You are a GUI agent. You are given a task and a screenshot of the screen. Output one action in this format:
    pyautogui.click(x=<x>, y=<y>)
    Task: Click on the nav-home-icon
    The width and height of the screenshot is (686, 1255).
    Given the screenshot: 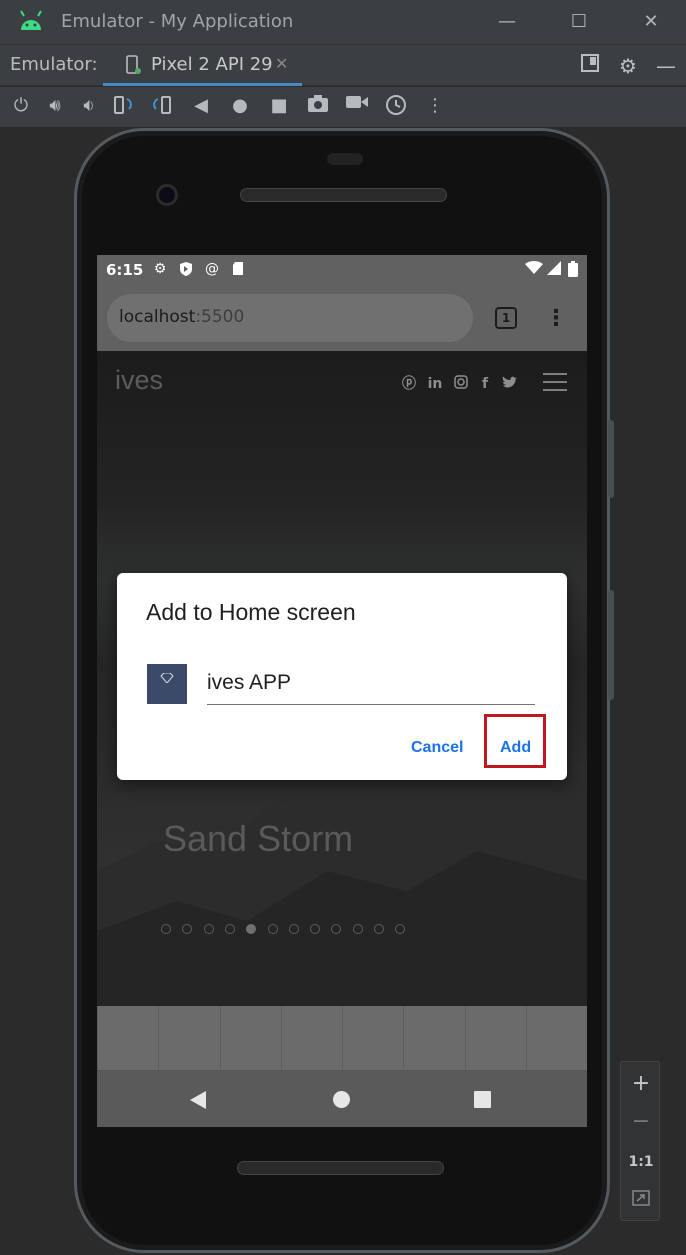 What is the action you would take?
    pyautogui.click(x=341, y=1099)
    